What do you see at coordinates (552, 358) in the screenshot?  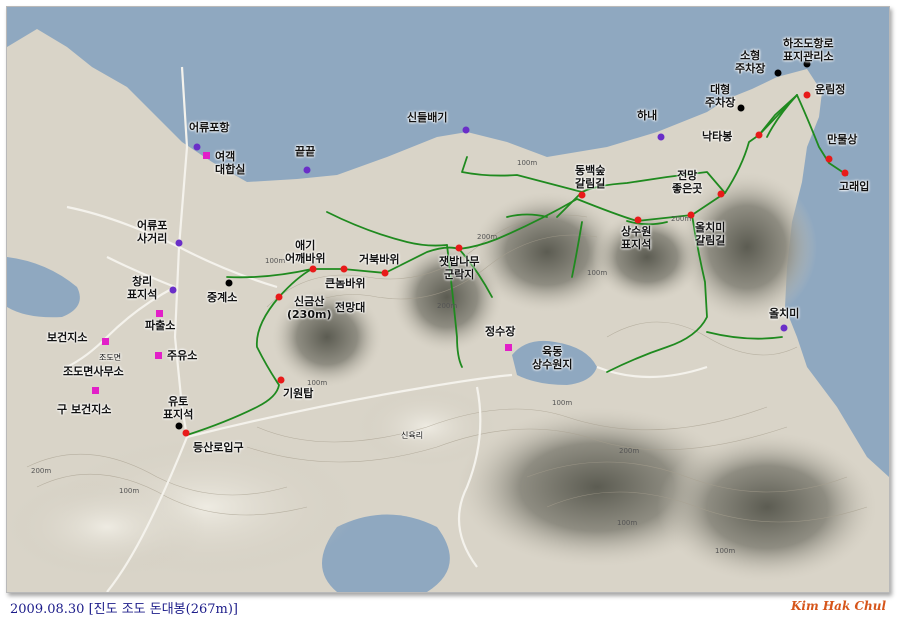 I see `label-yukdong: 육동 상수원지` at bounding box center [552, 358].